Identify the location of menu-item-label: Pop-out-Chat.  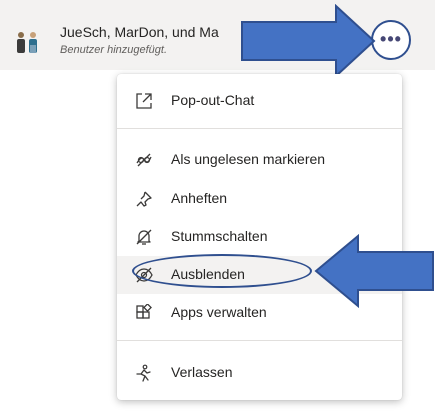
(213, 100).